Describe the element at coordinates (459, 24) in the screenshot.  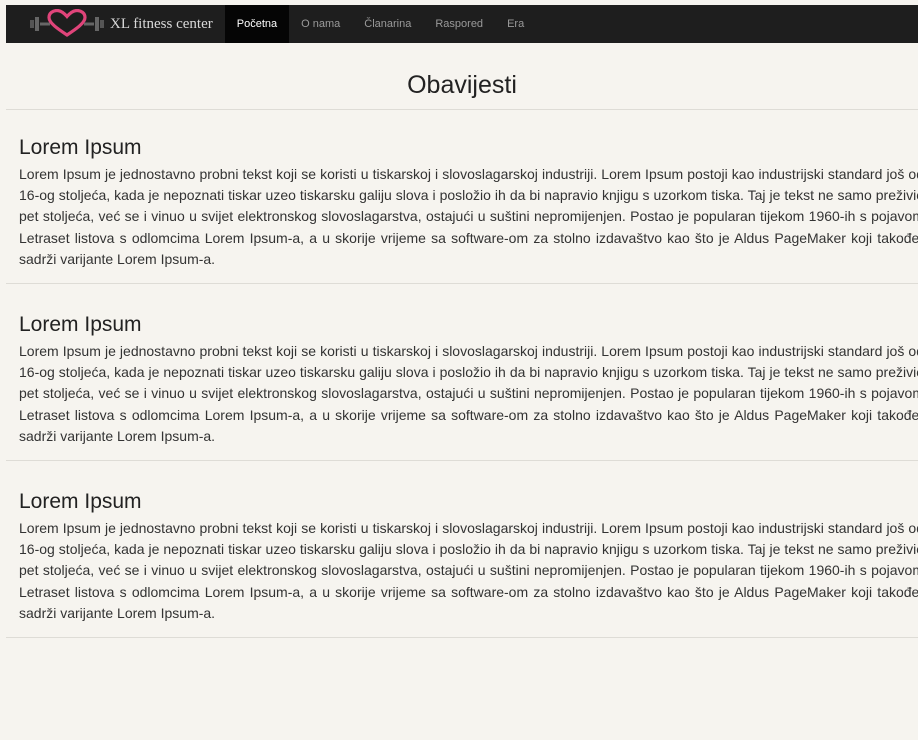
I see `nav-item-raspored: Raspored` at that location.